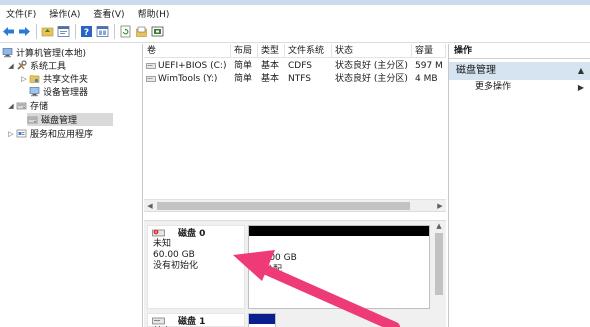 The width and height of the screenshot is (590, 327). Describe the element at coordinates (66, 80) in the screenshot. I see `tree-label: 共享文件夹` at that location.